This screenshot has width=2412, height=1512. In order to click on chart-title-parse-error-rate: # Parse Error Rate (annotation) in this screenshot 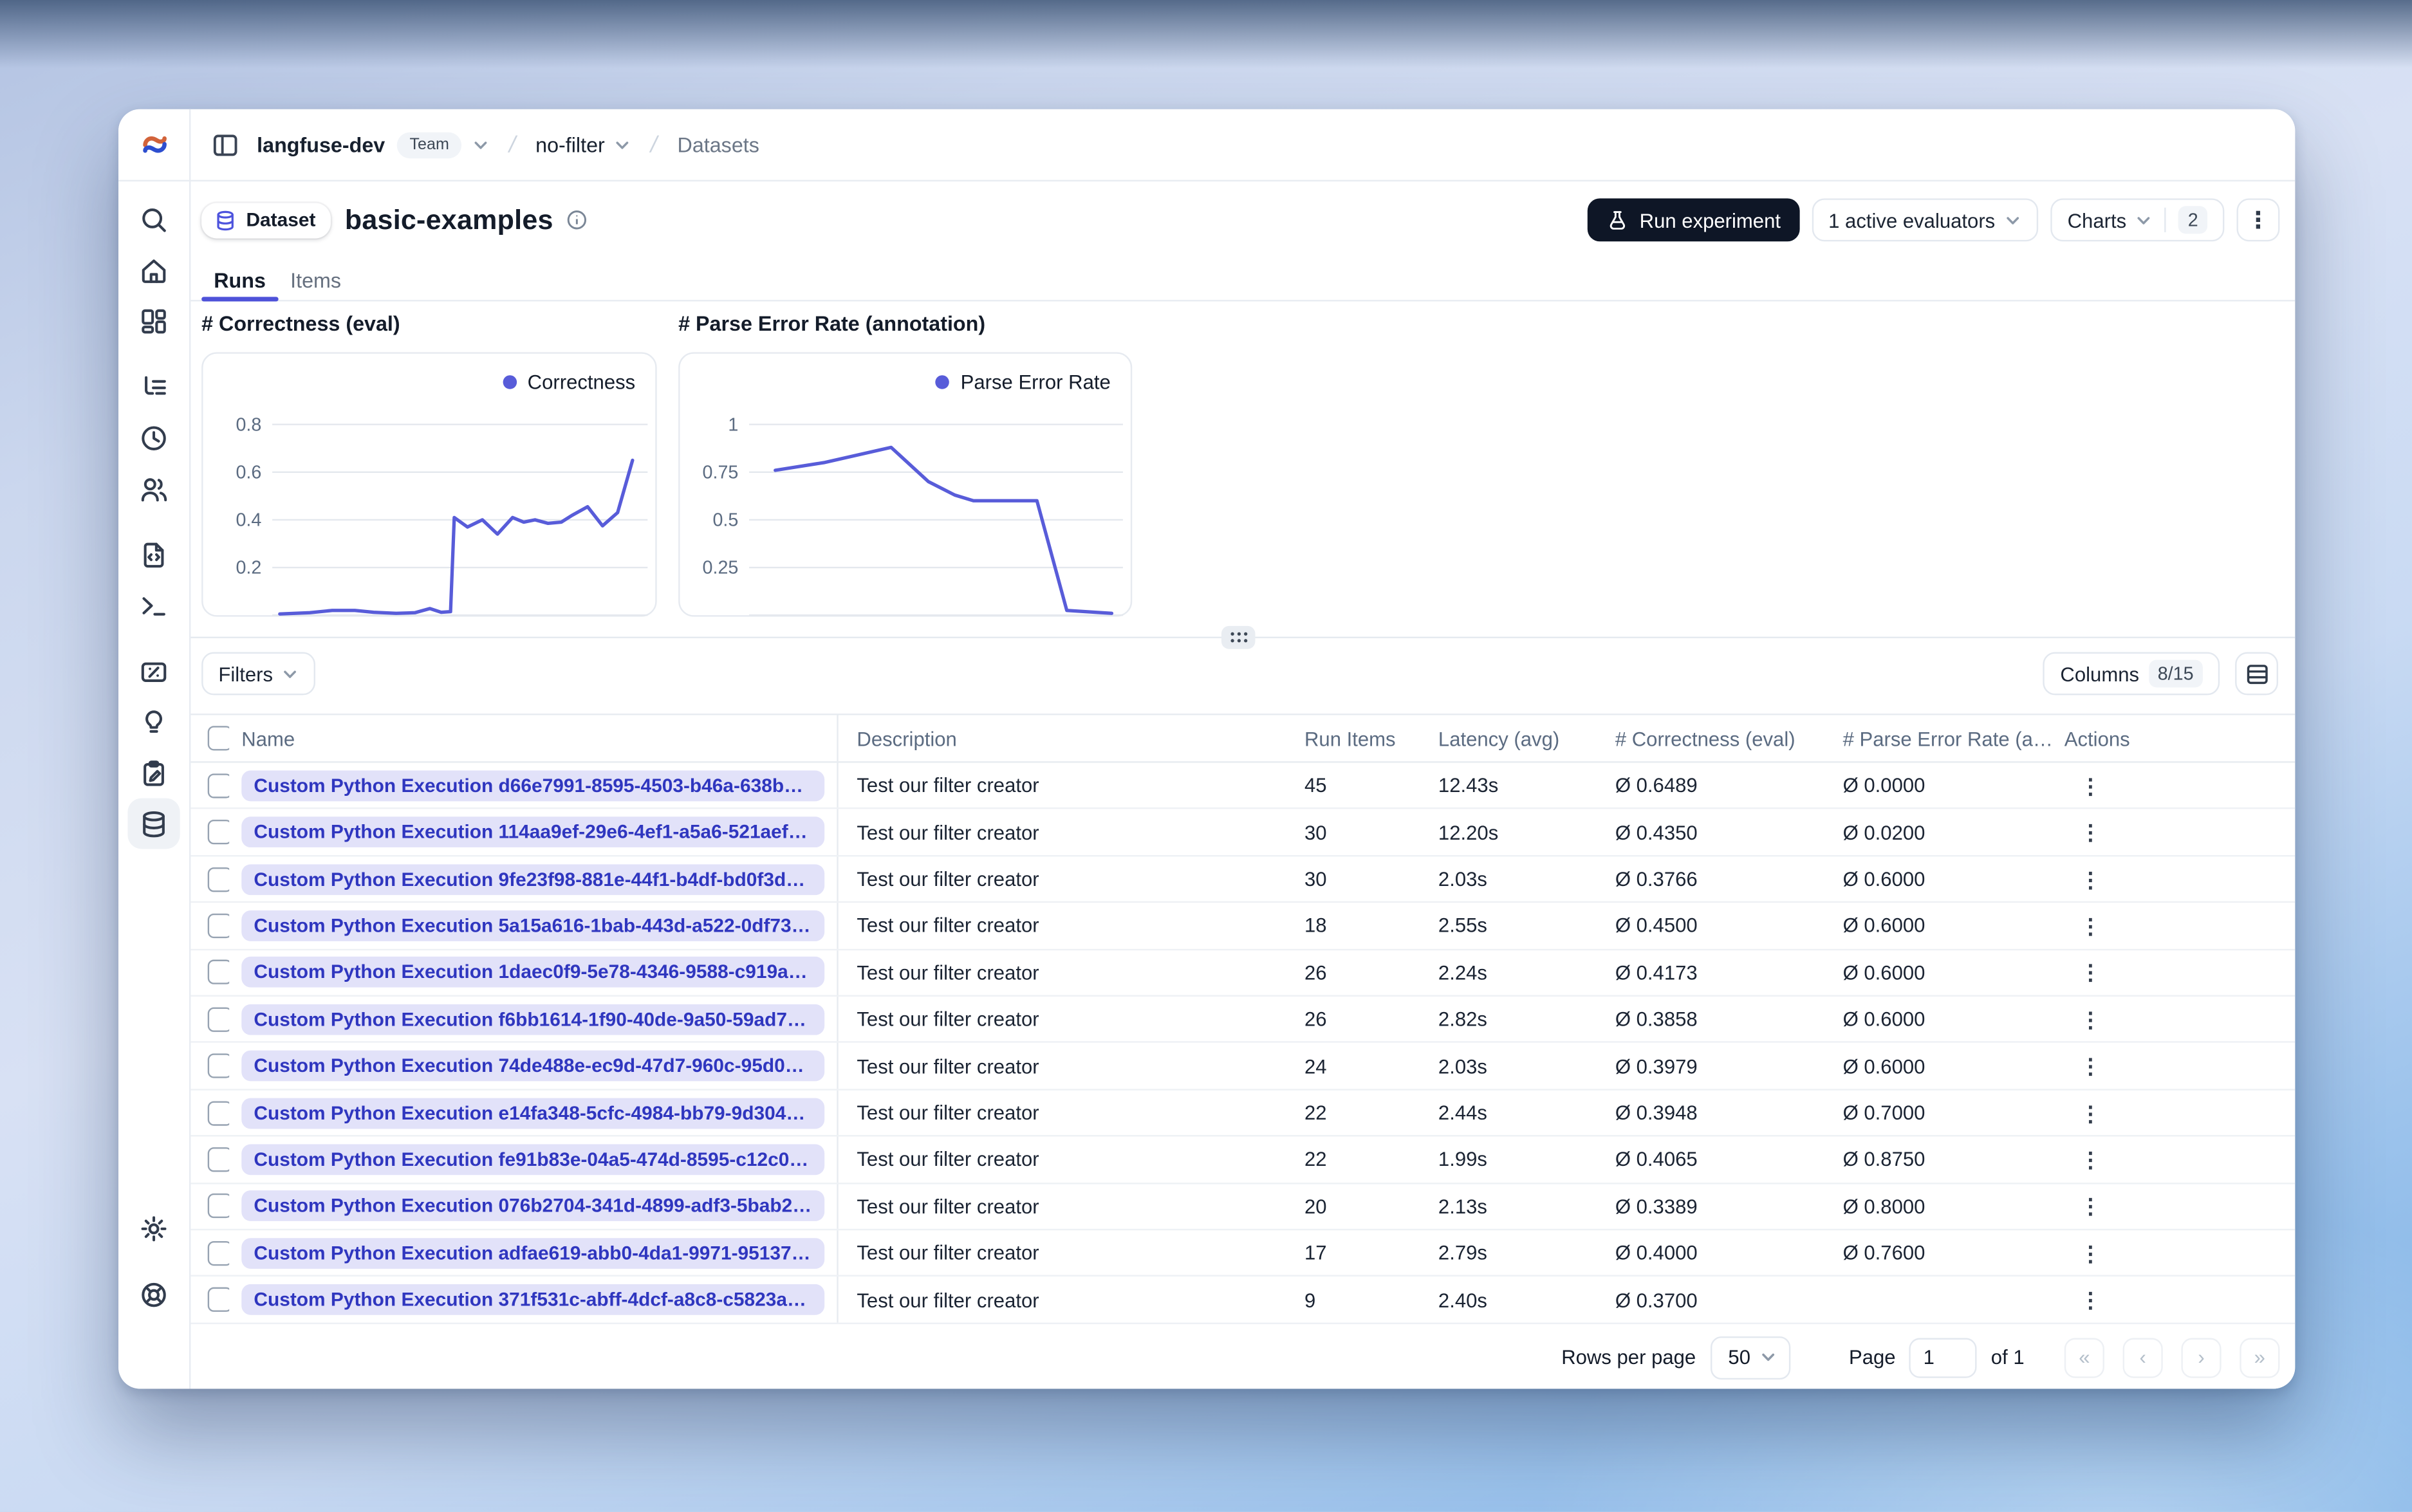, I will do `click(832, 324)`.